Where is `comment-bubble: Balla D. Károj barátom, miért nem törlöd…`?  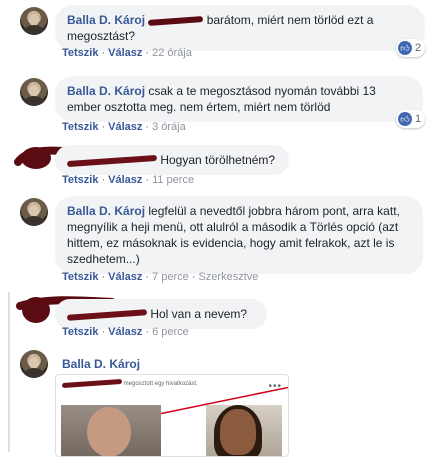 comment-bubble: Balla D. Károj barátom, miért nem törlöd… is located at coordinates (240, 28).